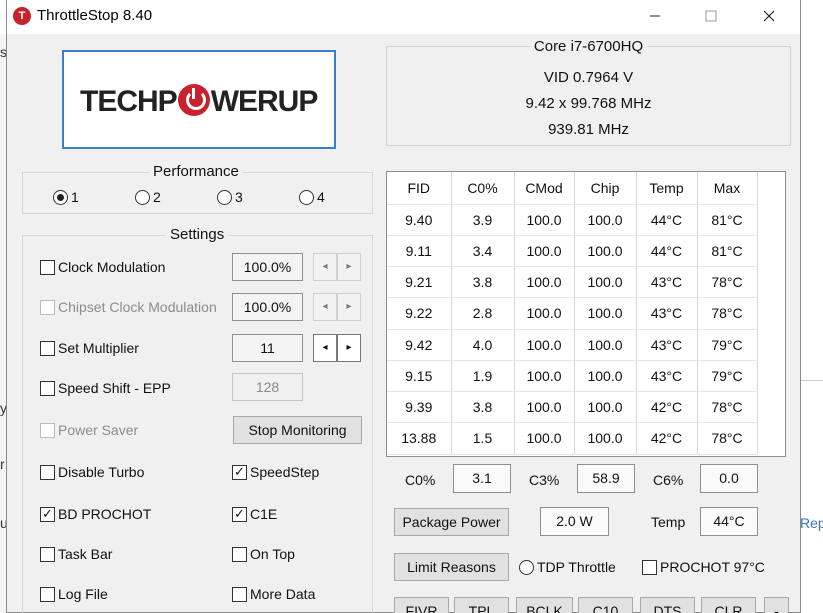  What do you see at coordinates (667, 282) in the screenshot?
I see `table-cell: 43°C` at bounding box center [667, 282].